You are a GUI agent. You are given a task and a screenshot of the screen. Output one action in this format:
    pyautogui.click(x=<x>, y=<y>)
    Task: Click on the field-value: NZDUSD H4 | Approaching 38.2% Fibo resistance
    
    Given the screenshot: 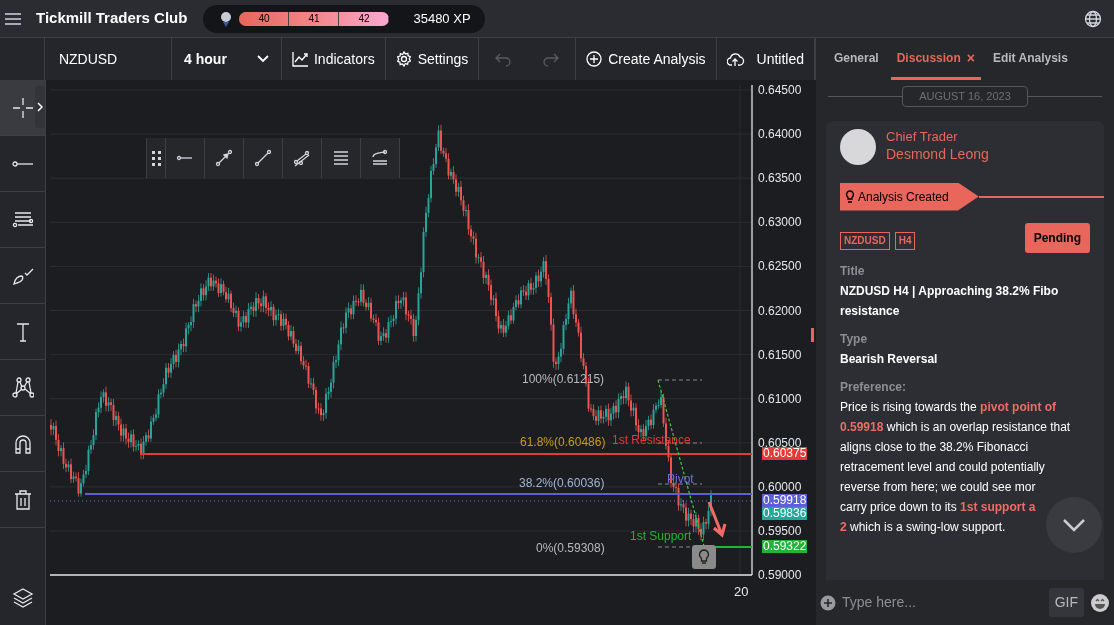 What is the action you would take?
    pyautogui.click(x=950, y=301)
    